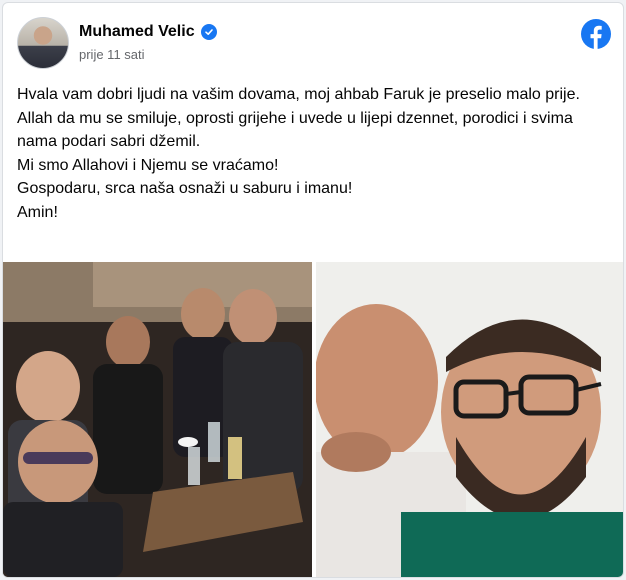 This screenshot has width=626, height=580. Describe the element at coordinates (112, 54) in the screenshot. I see `post-timestamp: prije 11 sati` at that location.